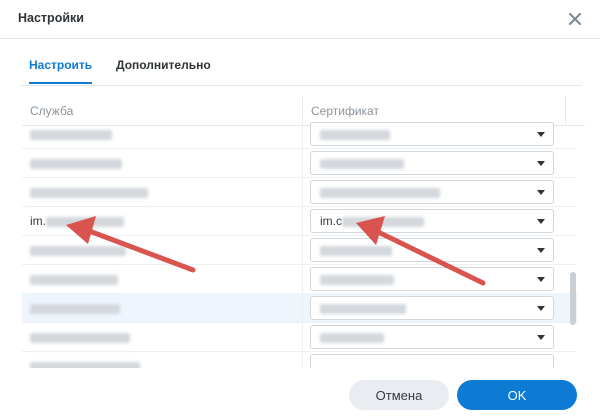 This screenshot has height=419, width=600. What do you see at coordinates (345, 111) in the screenshot?
I see `column-header-certificate: Сертификат` at bounding box center [345, 111].